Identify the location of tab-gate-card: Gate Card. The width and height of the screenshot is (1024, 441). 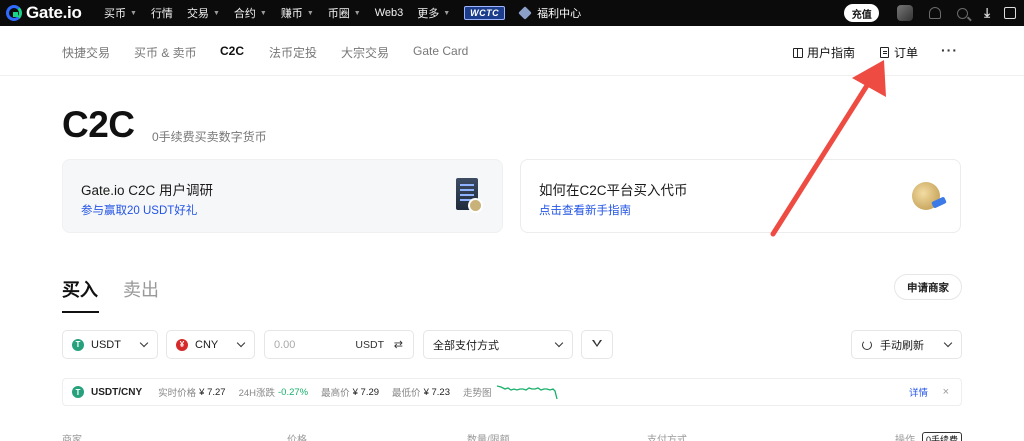
(440, 51).